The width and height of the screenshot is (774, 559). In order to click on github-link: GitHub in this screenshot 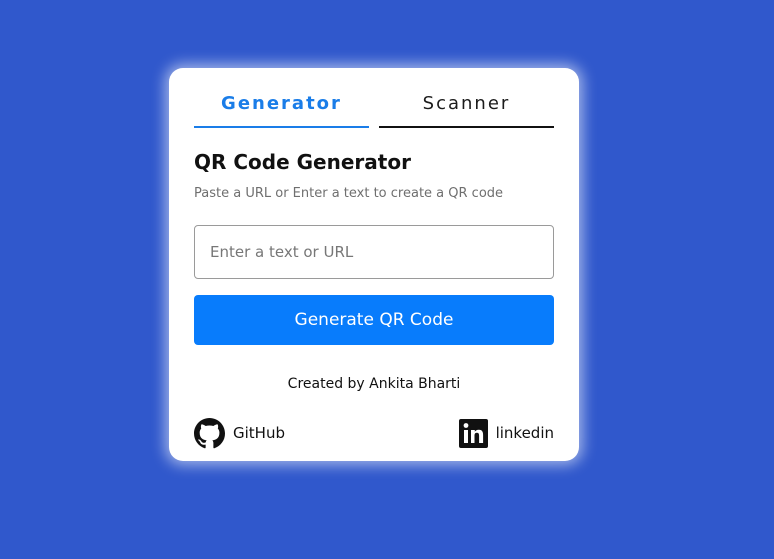, I will do `click(239, 433)`.